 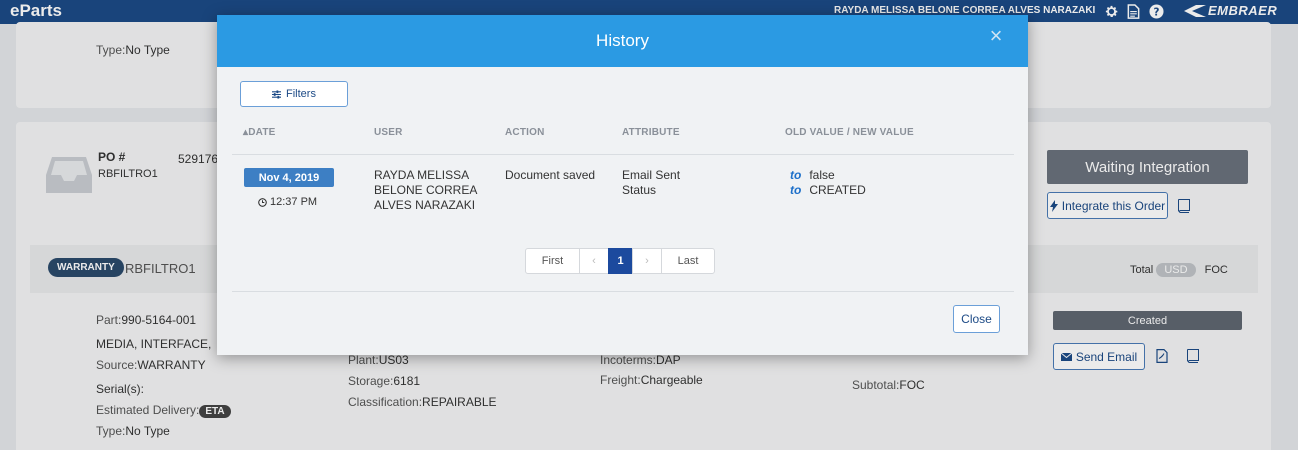 I want to click on new-value: false, so click(x=822, y=175).